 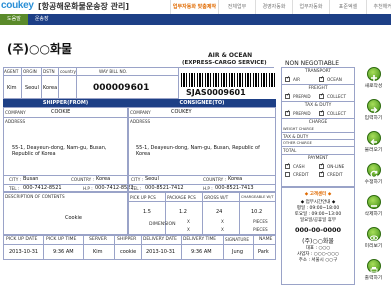 I want to click on freight-collect-checkbox, so click(x=321, y=95).